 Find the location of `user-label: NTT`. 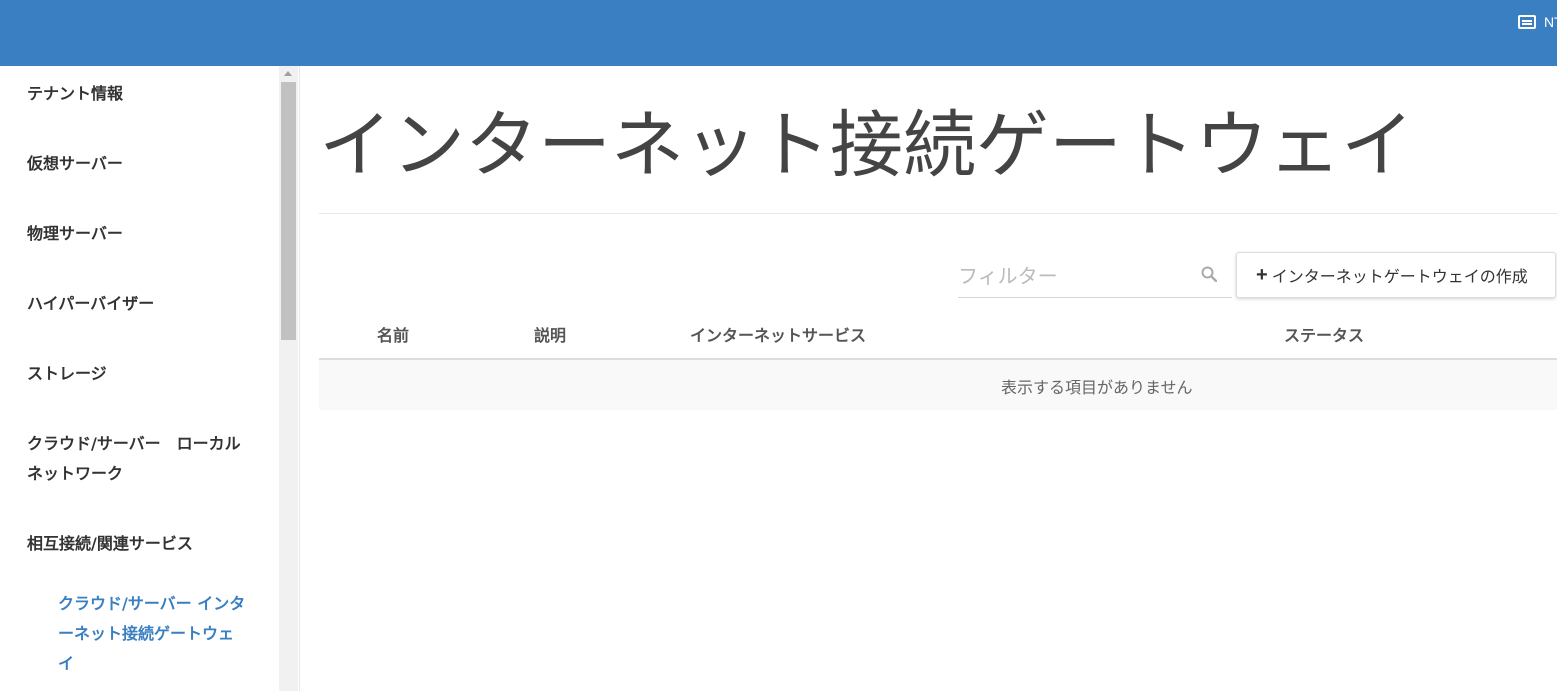

user-label: NTT is located at coordinates (1550, 22).